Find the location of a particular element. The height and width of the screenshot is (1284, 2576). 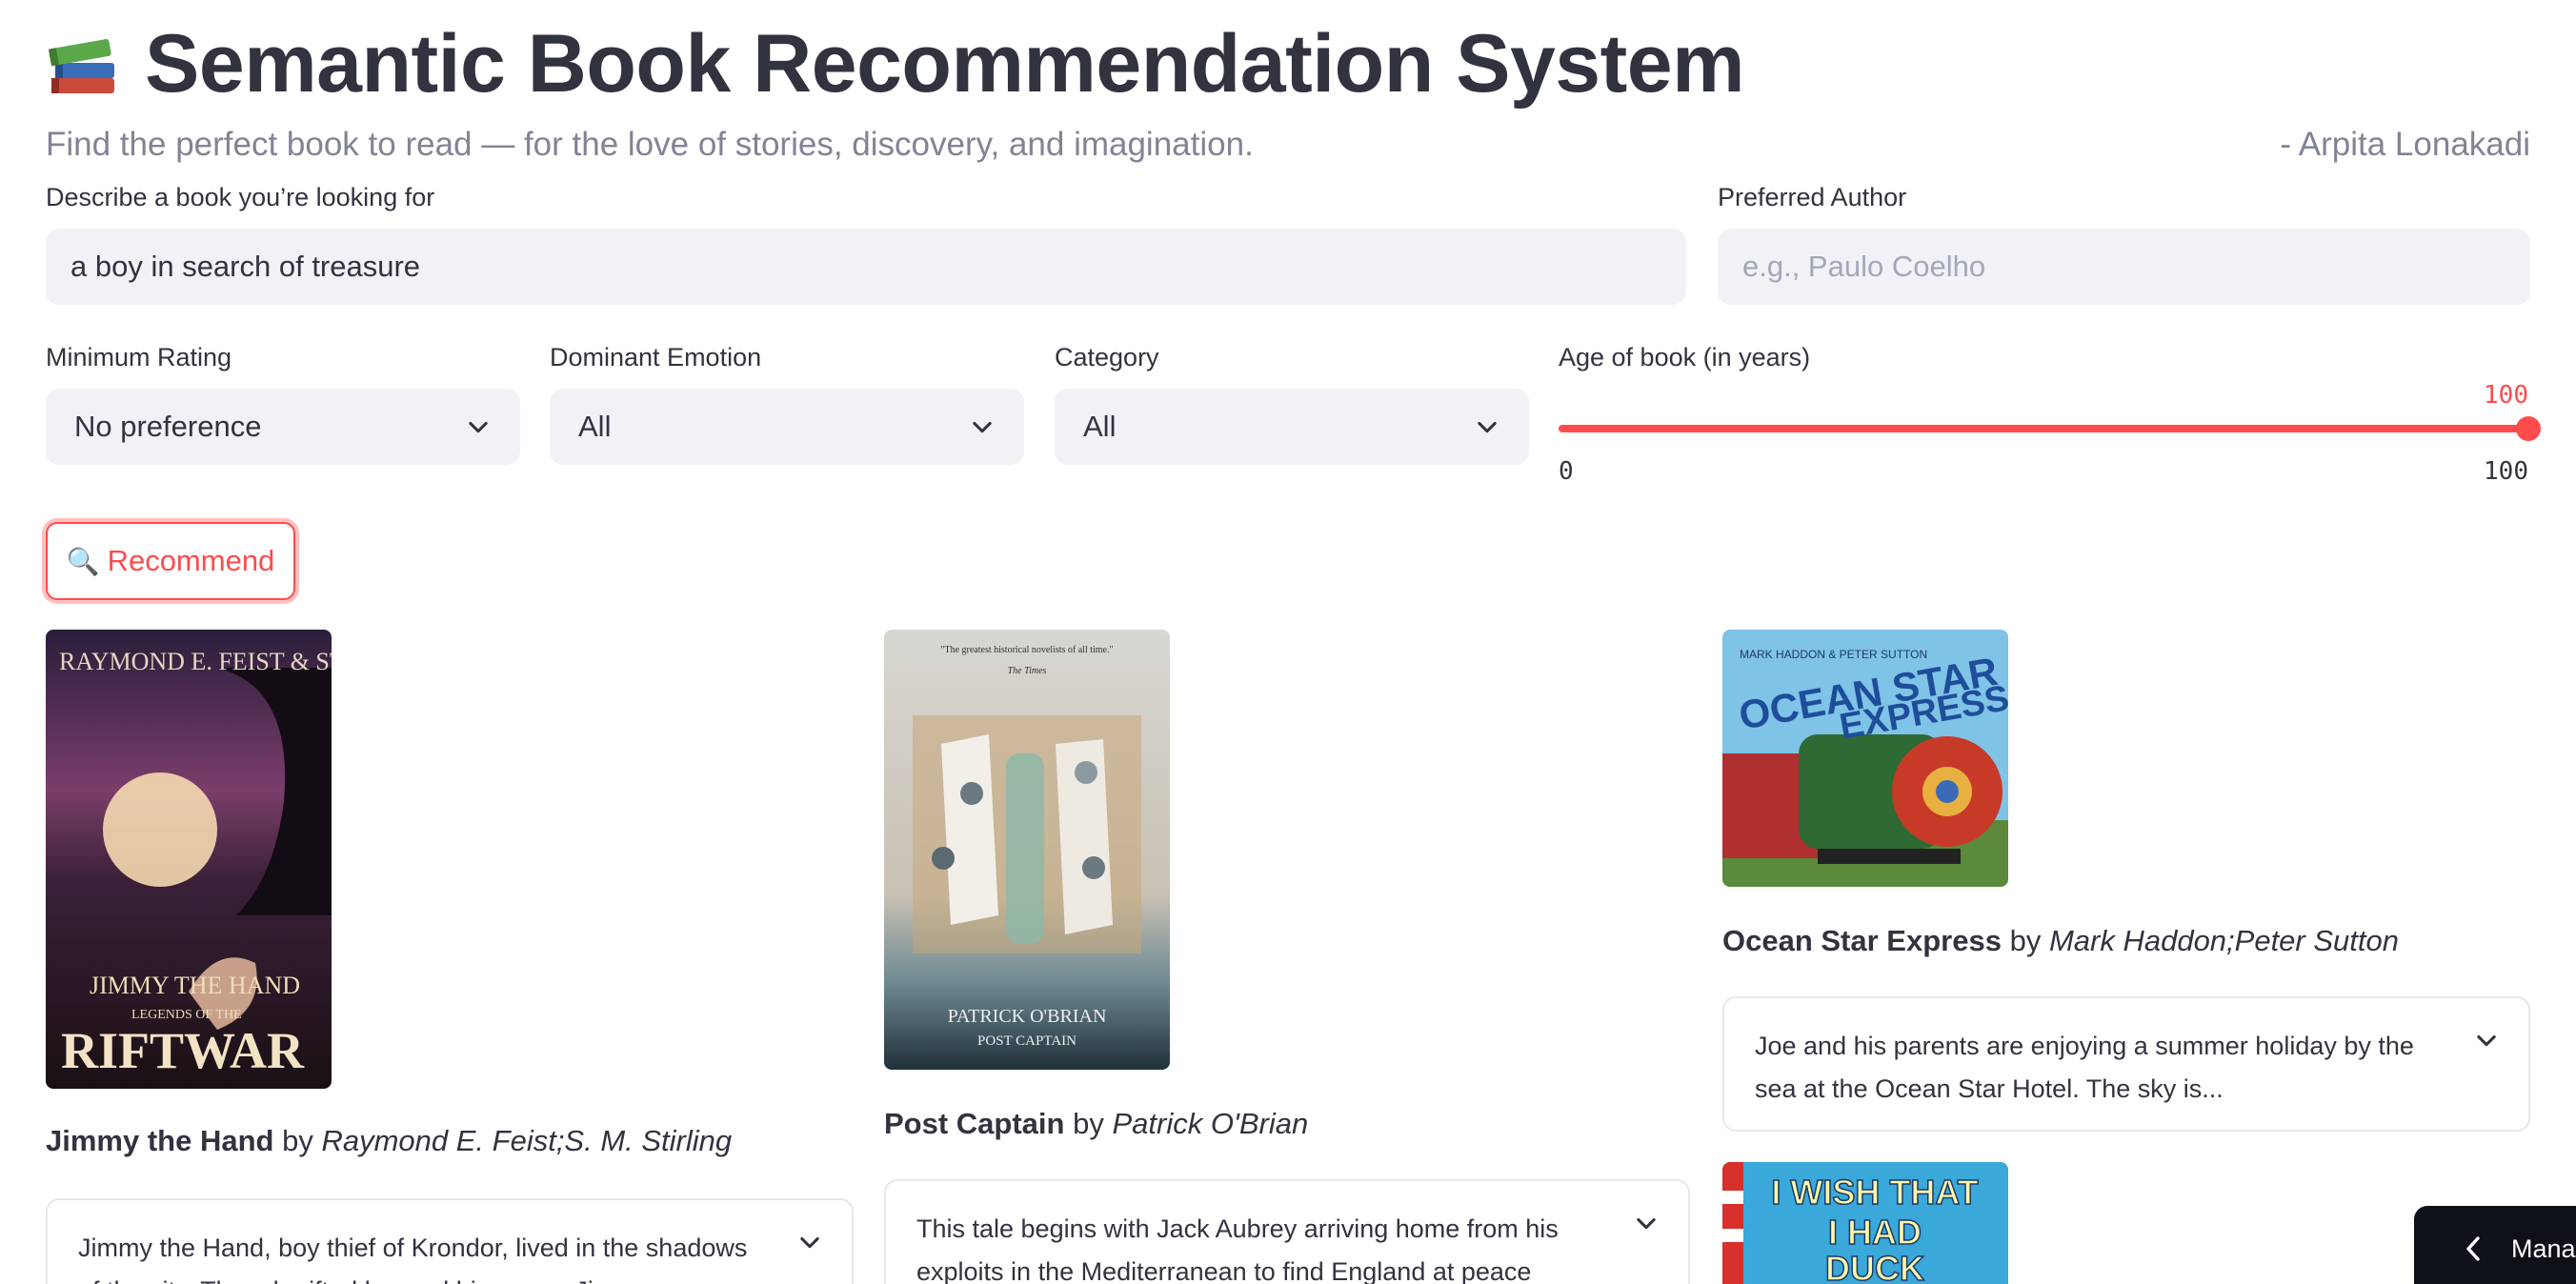

author-input: e.g., Paulo Coelho is located at coordinates (2124, 267).